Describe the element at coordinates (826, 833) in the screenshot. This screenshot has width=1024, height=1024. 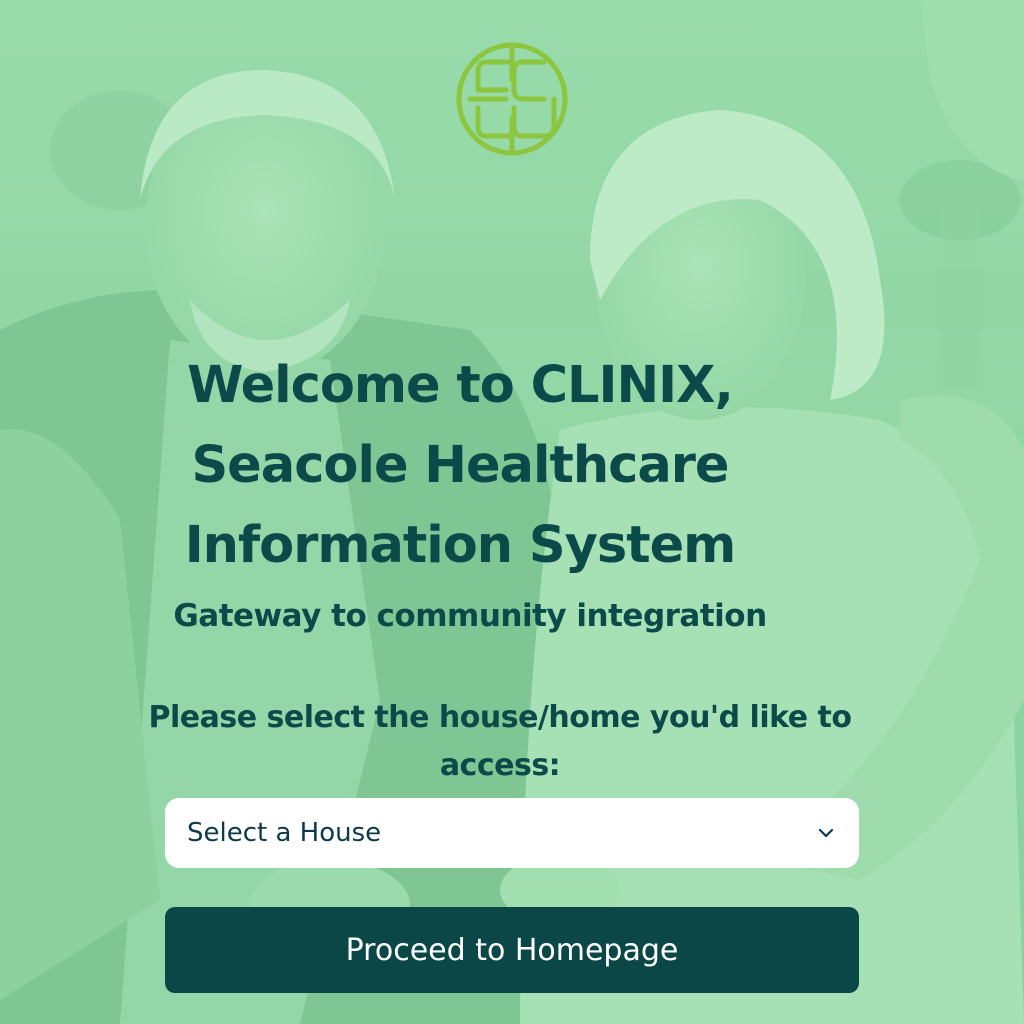
I see `chevron-down-icon` at that location.